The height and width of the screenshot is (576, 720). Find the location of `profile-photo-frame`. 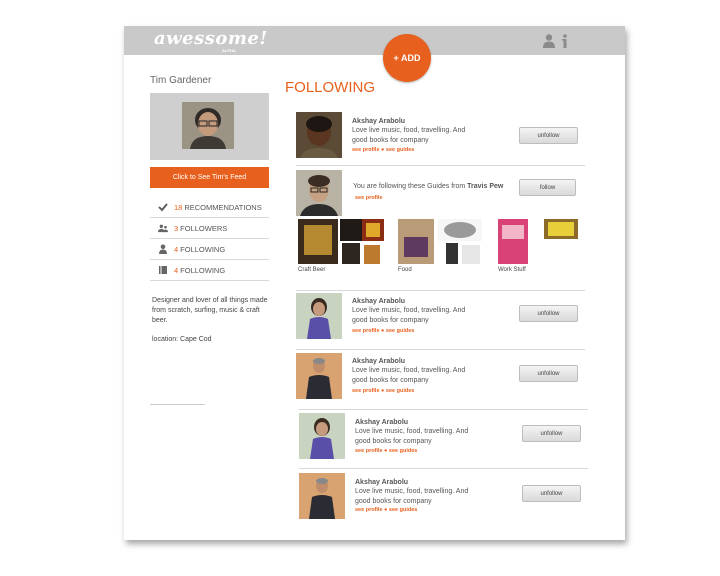

profile-photo-frame is located at coordinates (209, 126).